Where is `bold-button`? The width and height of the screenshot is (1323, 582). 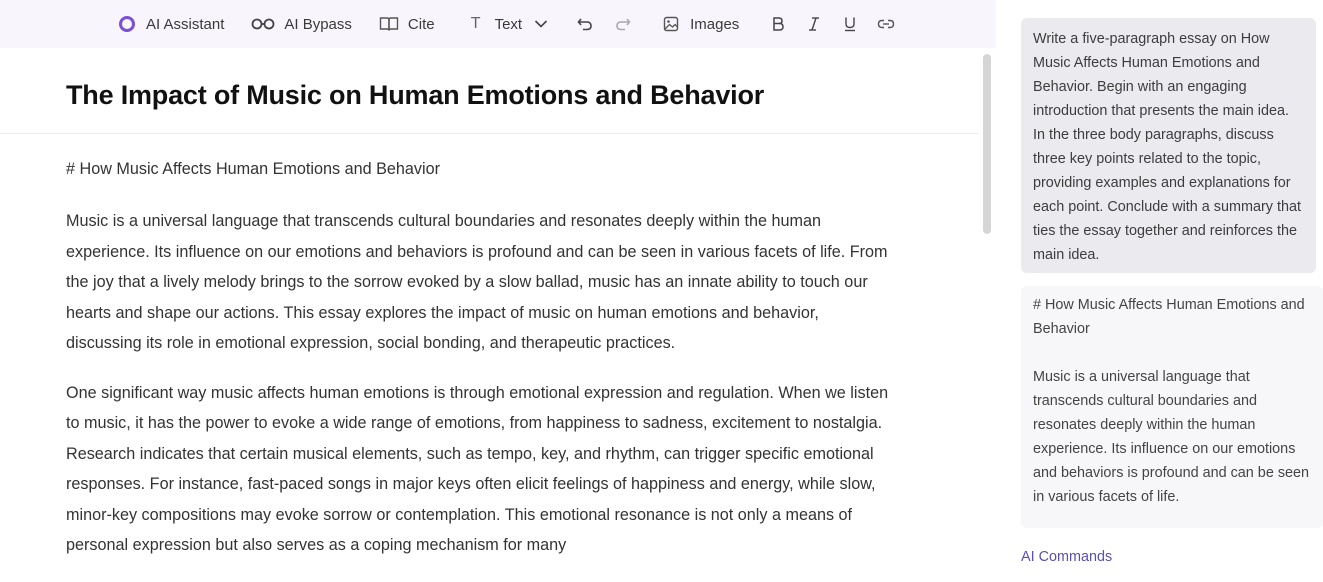
bold-button is located at coordinates (778, 24).